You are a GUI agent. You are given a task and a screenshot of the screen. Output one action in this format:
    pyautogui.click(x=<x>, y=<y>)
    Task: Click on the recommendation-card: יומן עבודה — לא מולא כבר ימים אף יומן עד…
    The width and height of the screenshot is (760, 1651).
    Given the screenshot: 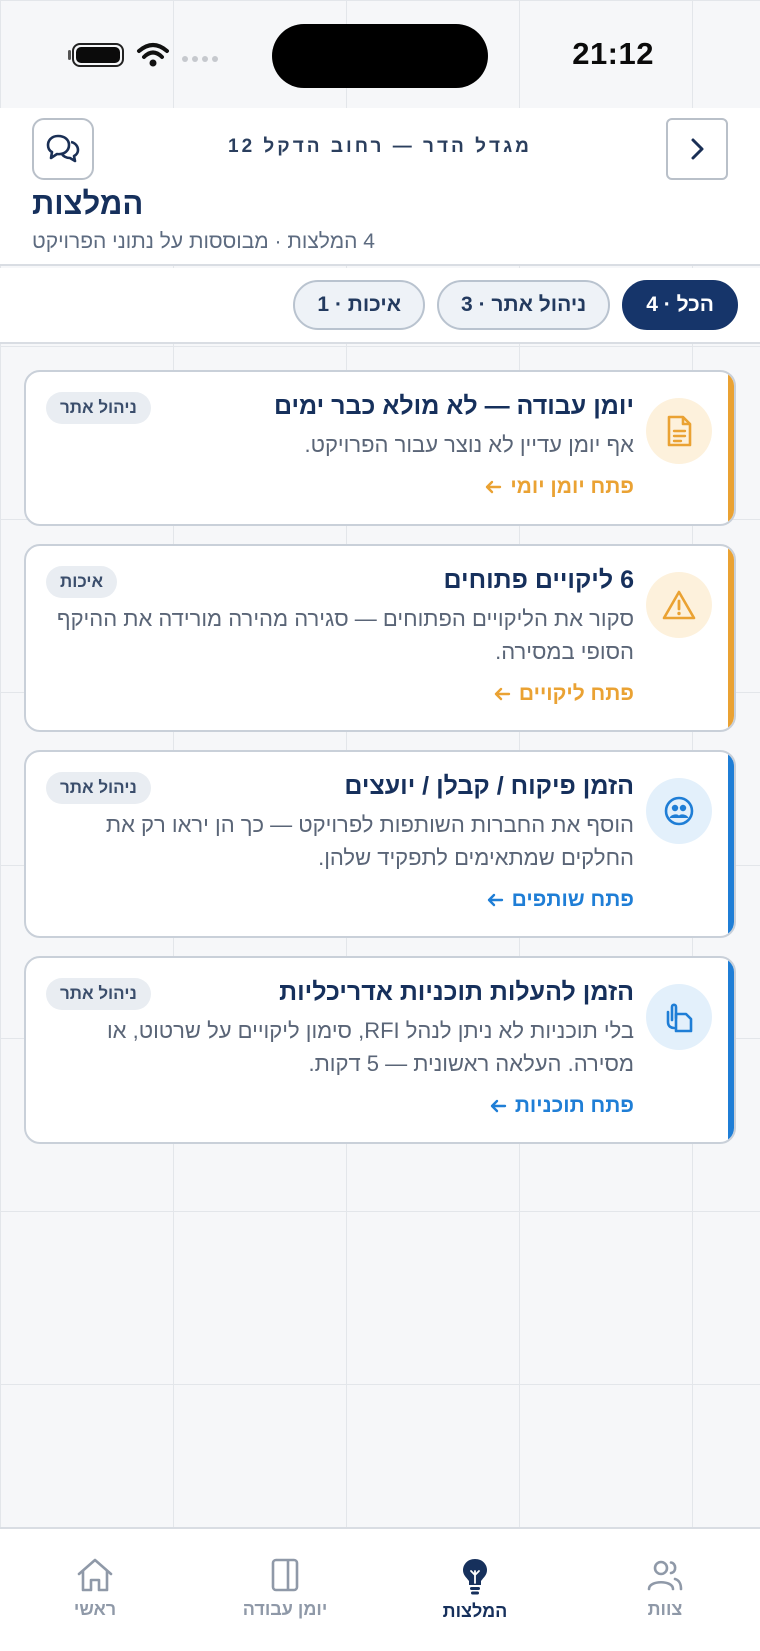 What is the action you would take?
    pyautogui.click(x=380, y=448)
    